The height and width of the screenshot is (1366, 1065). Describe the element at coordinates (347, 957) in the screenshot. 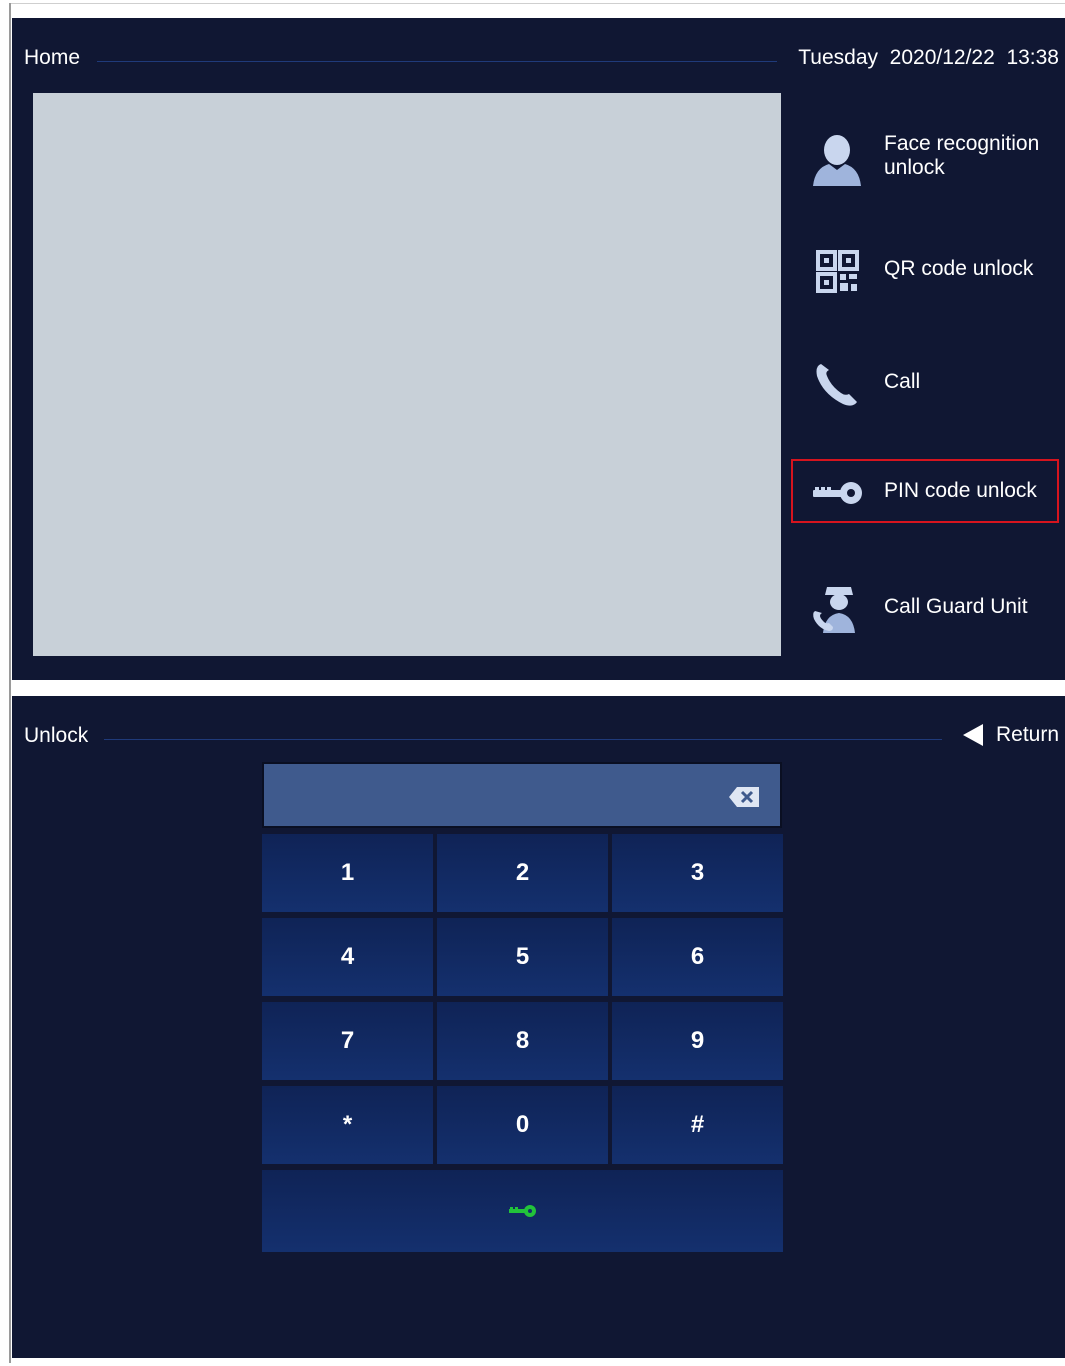

I see `key-4: 4` at that location.